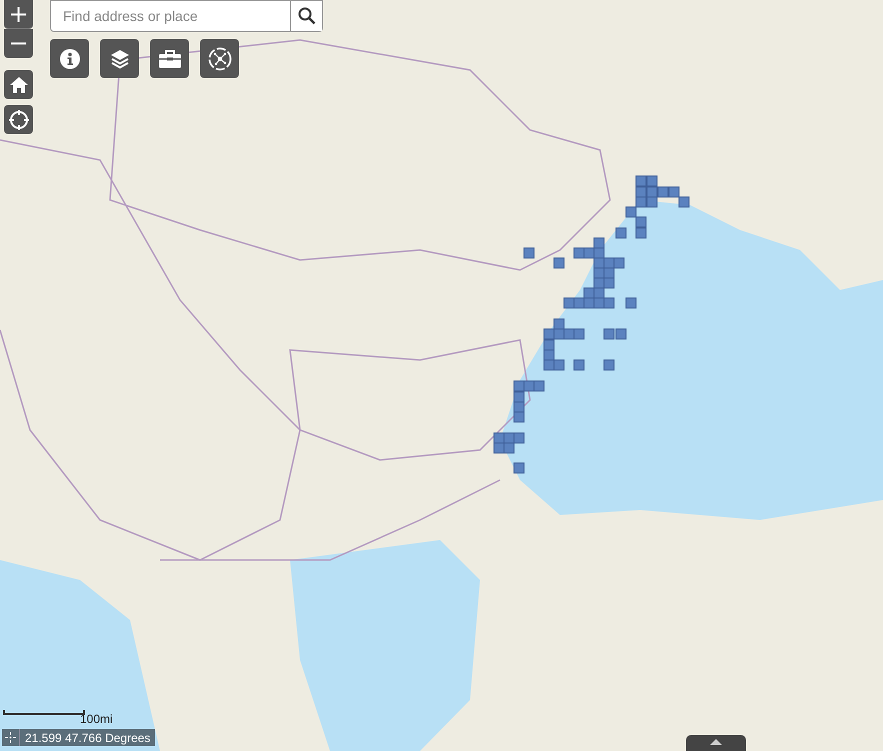 This screenshot has height=751, width=883. What do you see at coordinates (18, 14) in the screenshot?
I see `zoom-in-button: +` at bounding box center [18, 14].